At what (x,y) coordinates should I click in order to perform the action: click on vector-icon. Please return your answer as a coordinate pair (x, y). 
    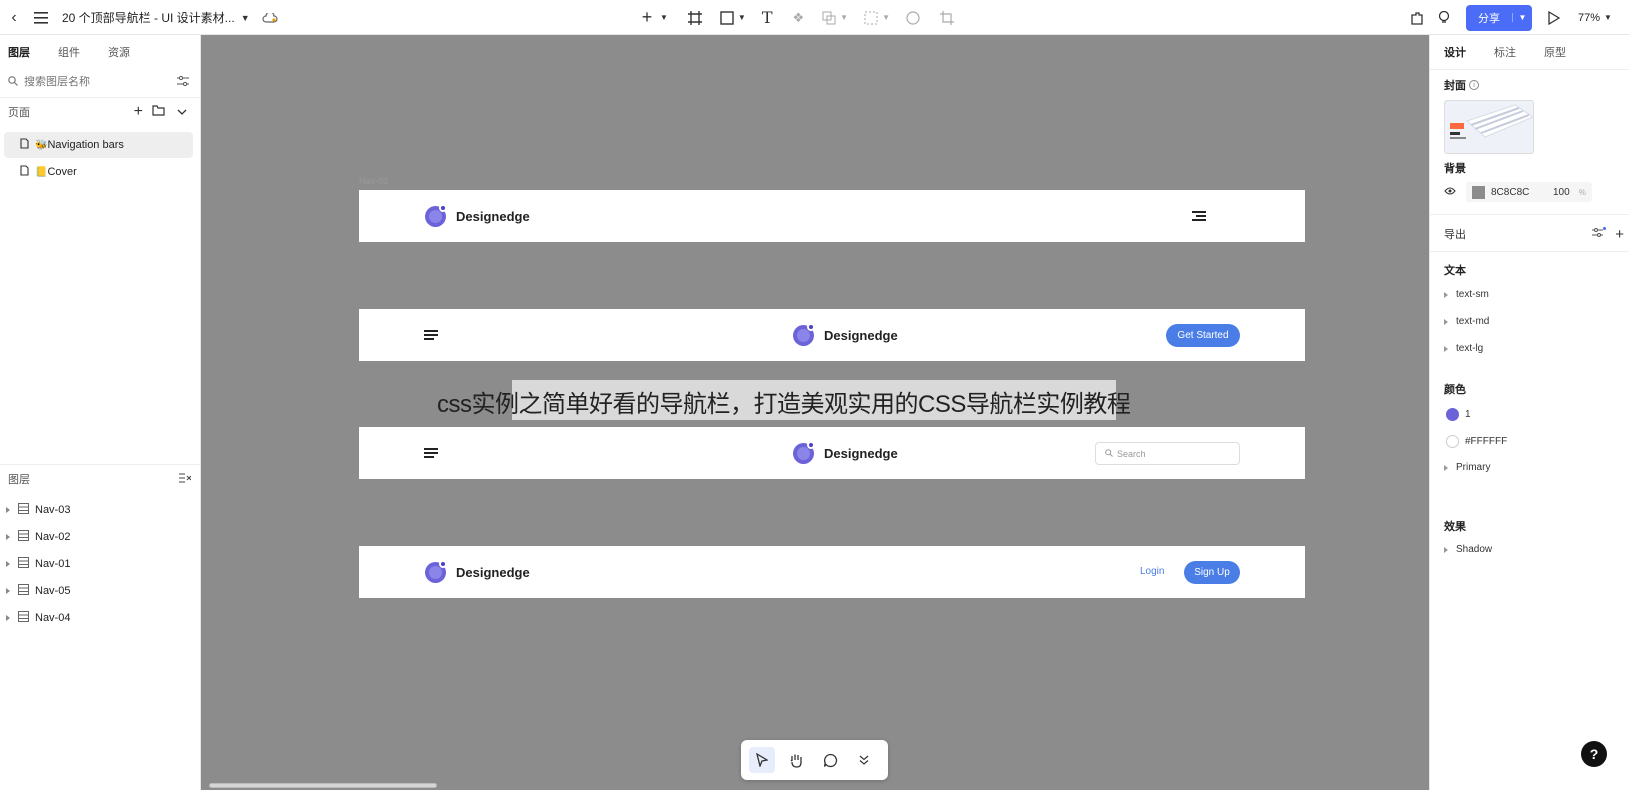
    Looking at the image, I should click on (871, 18).